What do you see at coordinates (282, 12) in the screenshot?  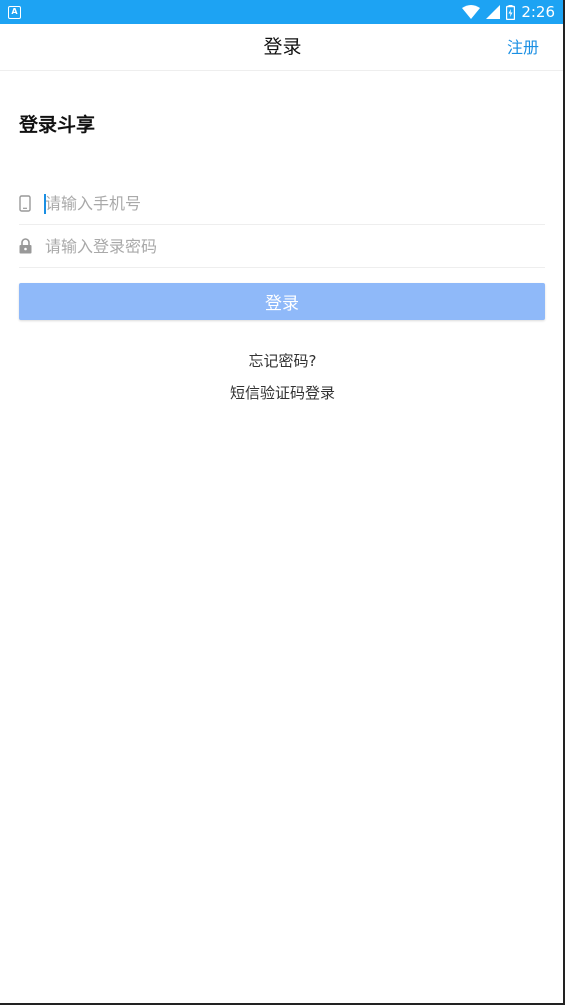 I see `status-bar: A 2:26` at bounding box center [282, 12].